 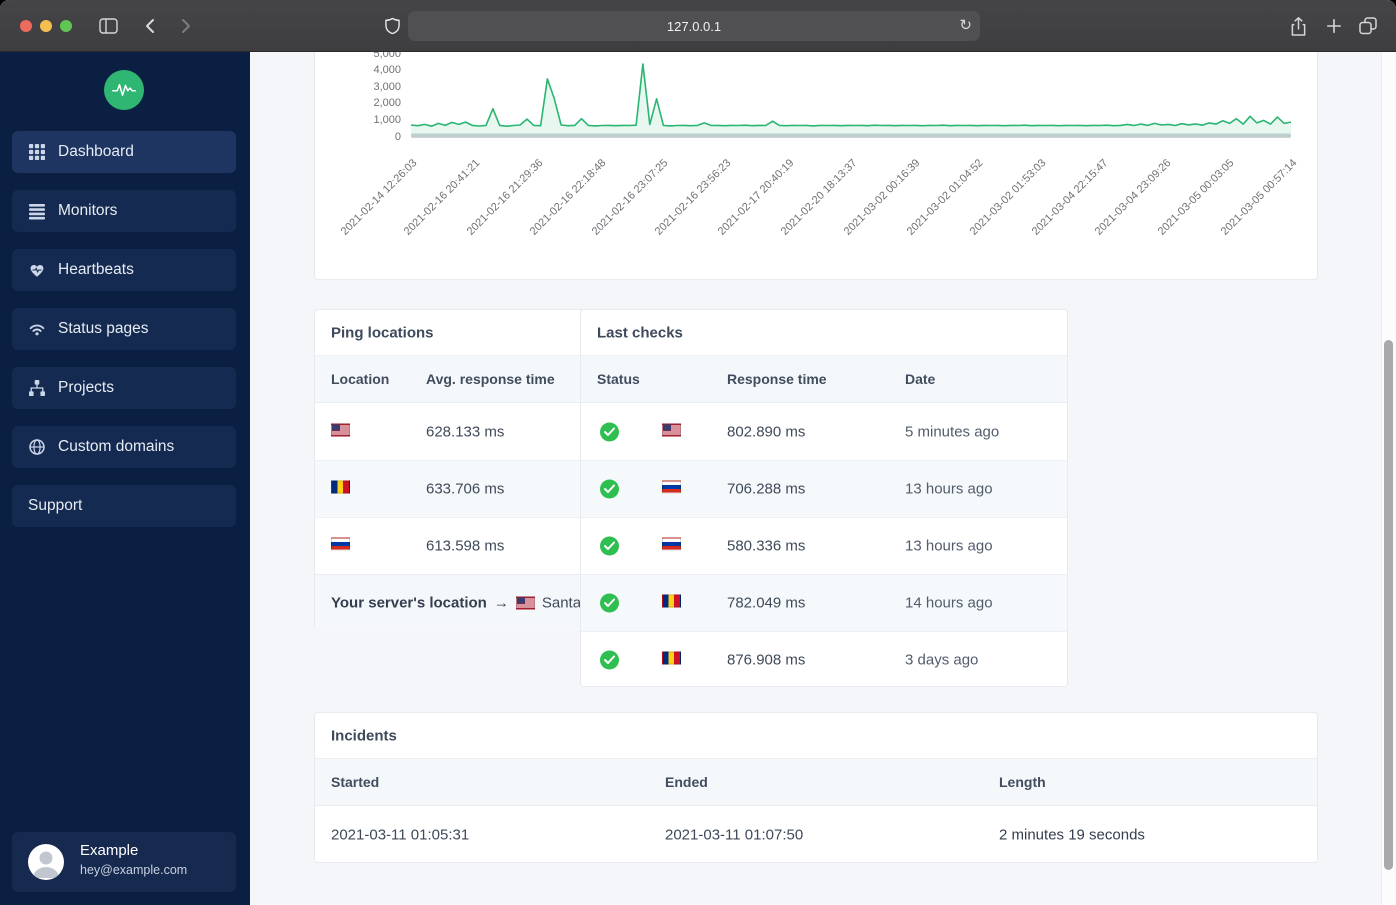 I want to click on privacy-shield-icon, so click(x=392, y=26).